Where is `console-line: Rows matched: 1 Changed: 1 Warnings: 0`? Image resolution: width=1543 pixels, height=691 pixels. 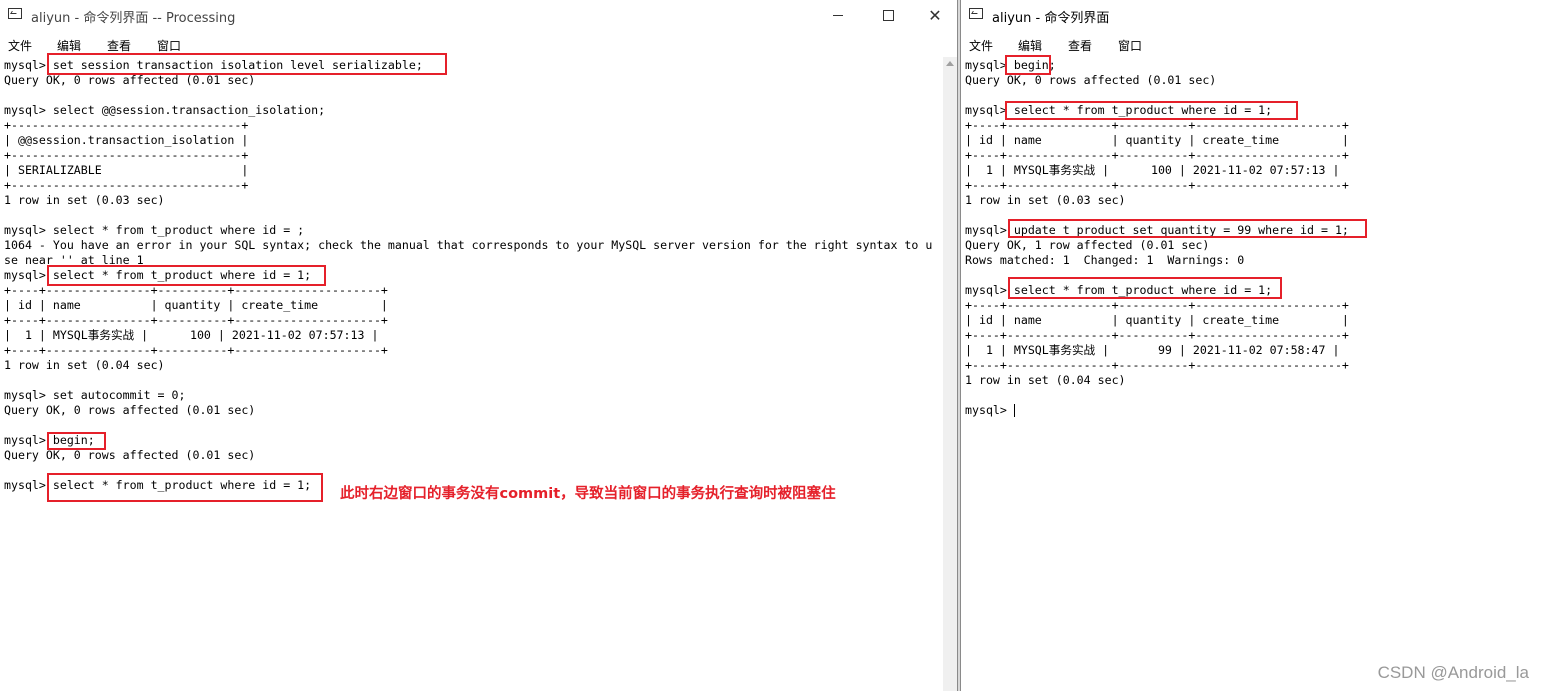
console-line: Rows matched: 1 Changed: 1 Warnings: 0 is located at coordinates (1105, 260).